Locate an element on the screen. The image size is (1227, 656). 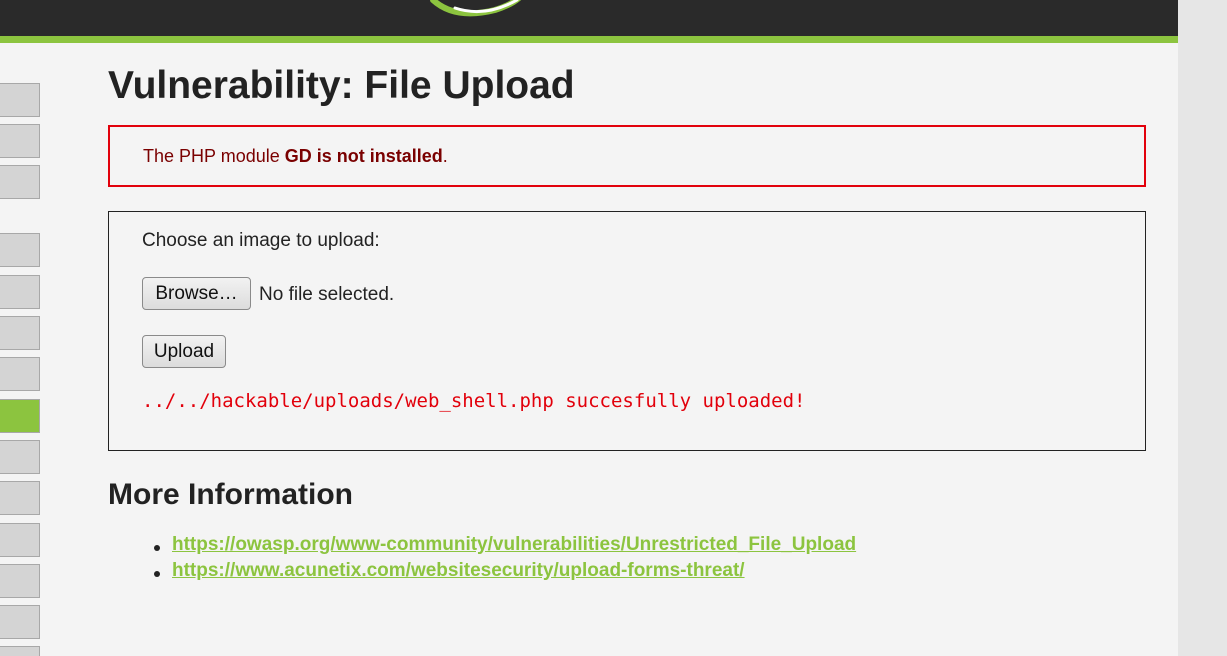
header-bar is located at coordinates (589, 21).